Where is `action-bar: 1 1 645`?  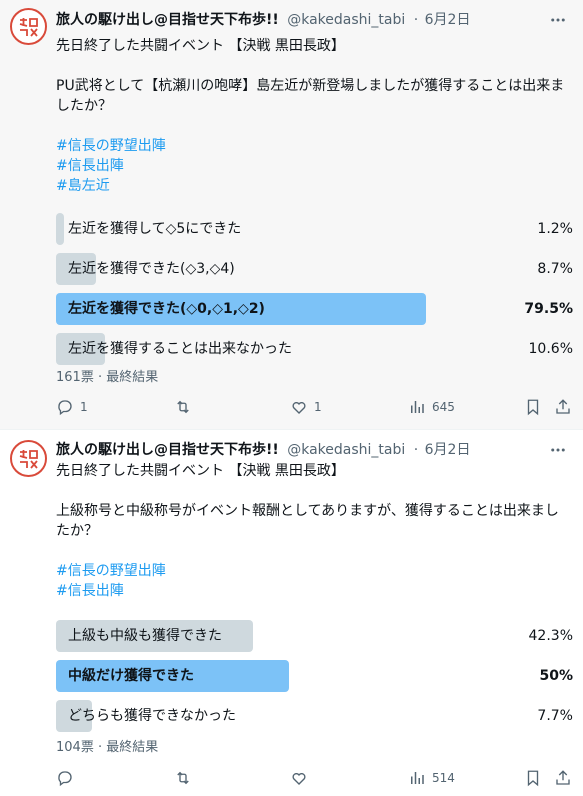
action-bar: 1 1 645 is located at coordinates (314, 407).